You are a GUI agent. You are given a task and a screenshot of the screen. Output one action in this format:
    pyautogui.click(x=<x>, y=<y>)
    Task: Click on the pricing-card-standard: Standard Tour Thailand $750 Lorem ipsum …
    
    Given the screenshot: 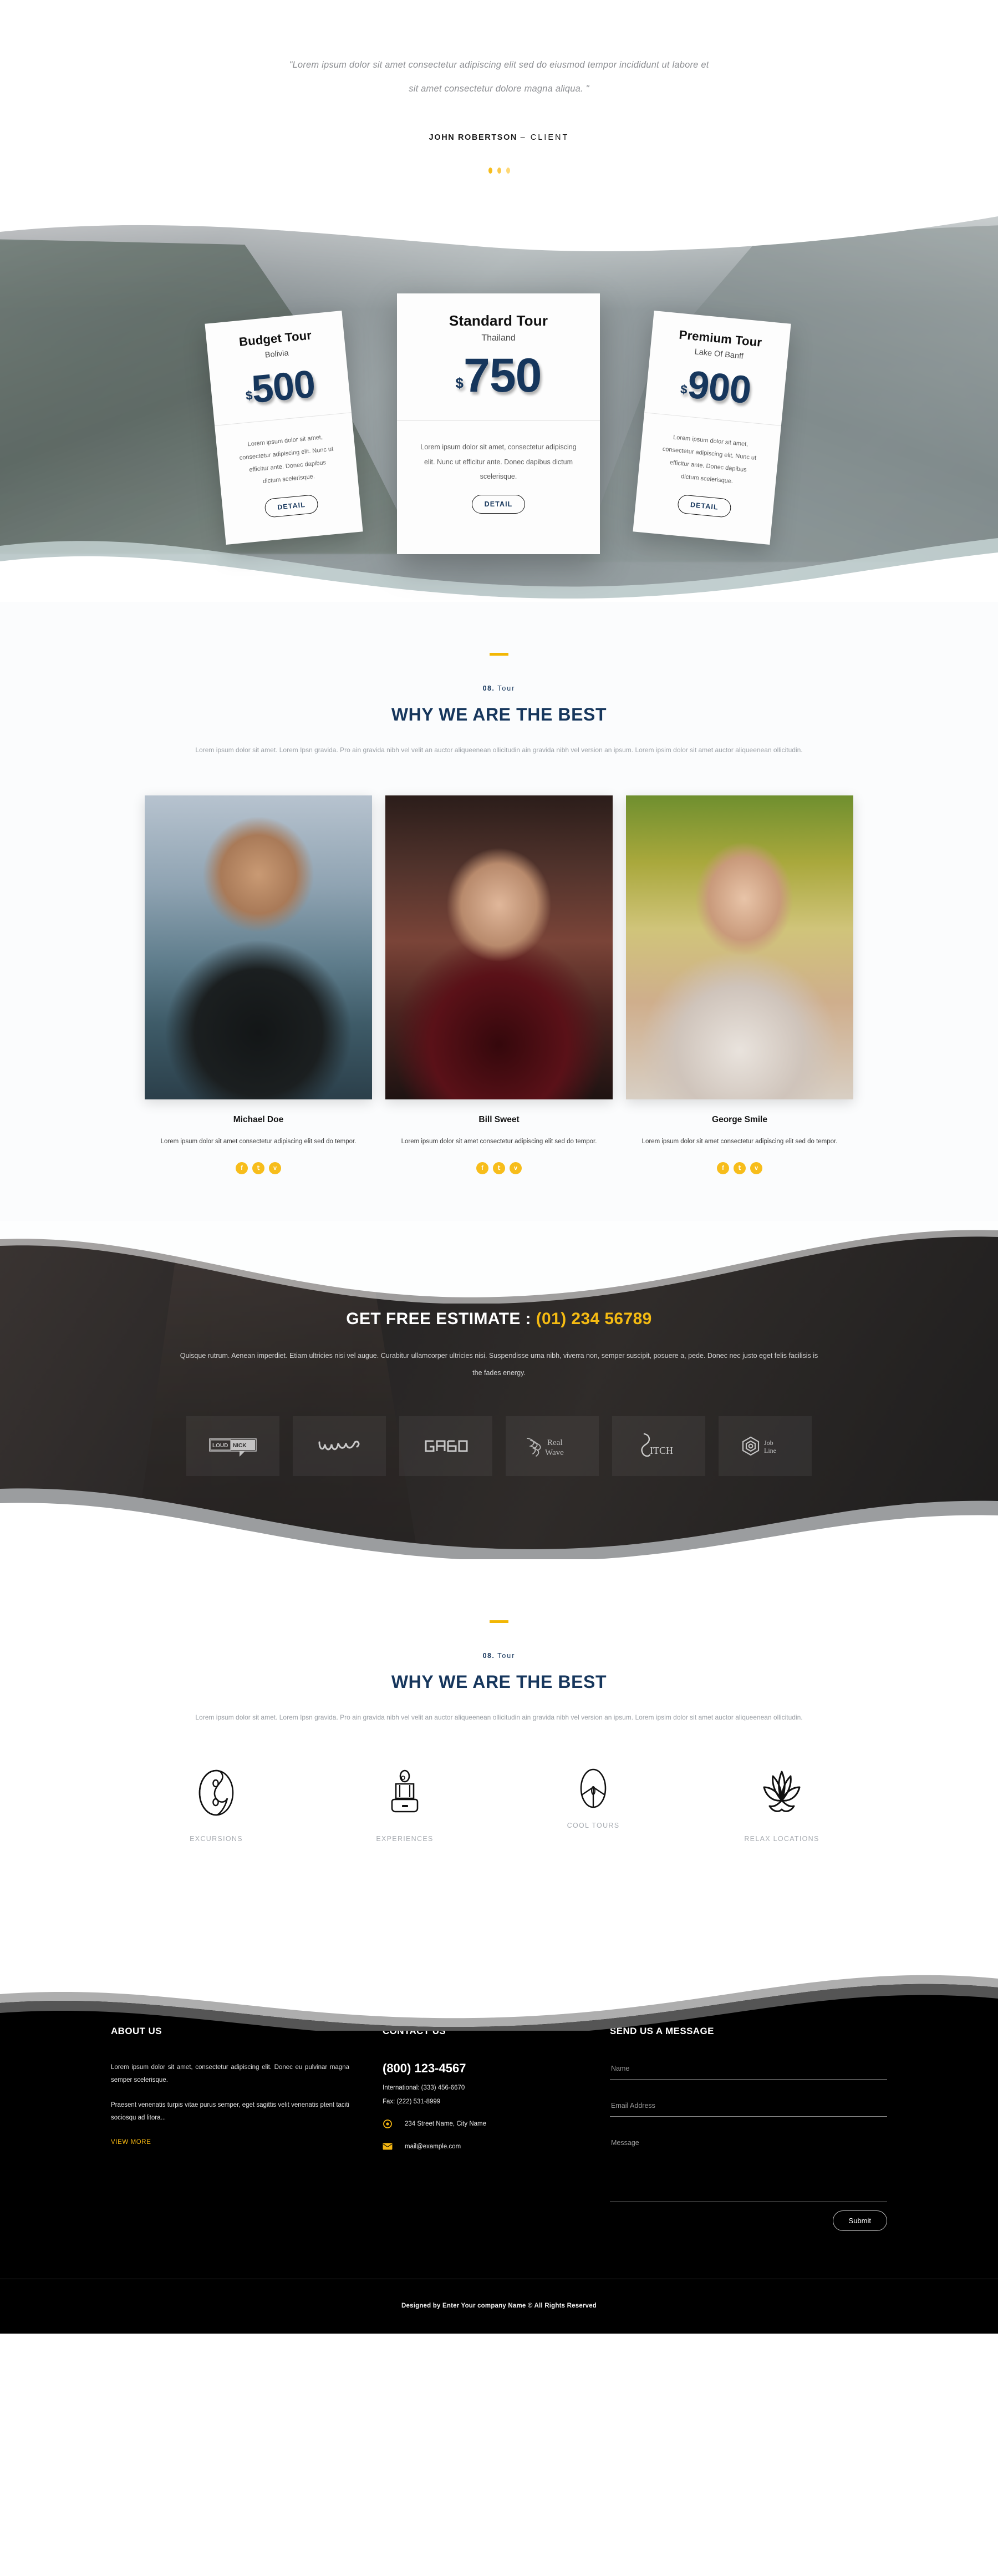 What is the action you would take?
    pyautogui.click(x=498, y=423)
    